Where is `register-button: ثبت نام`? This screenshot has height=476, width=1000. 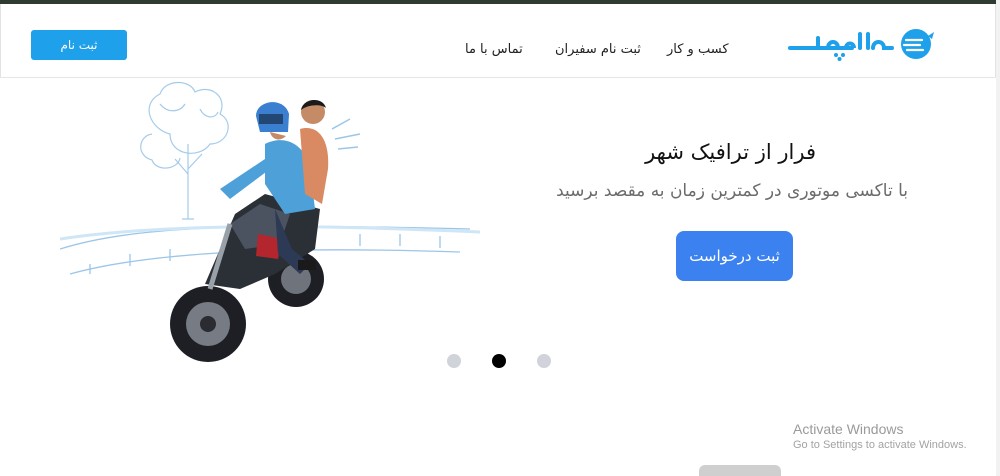
register-button: ثبت نام is located at coordinates (79, 45).